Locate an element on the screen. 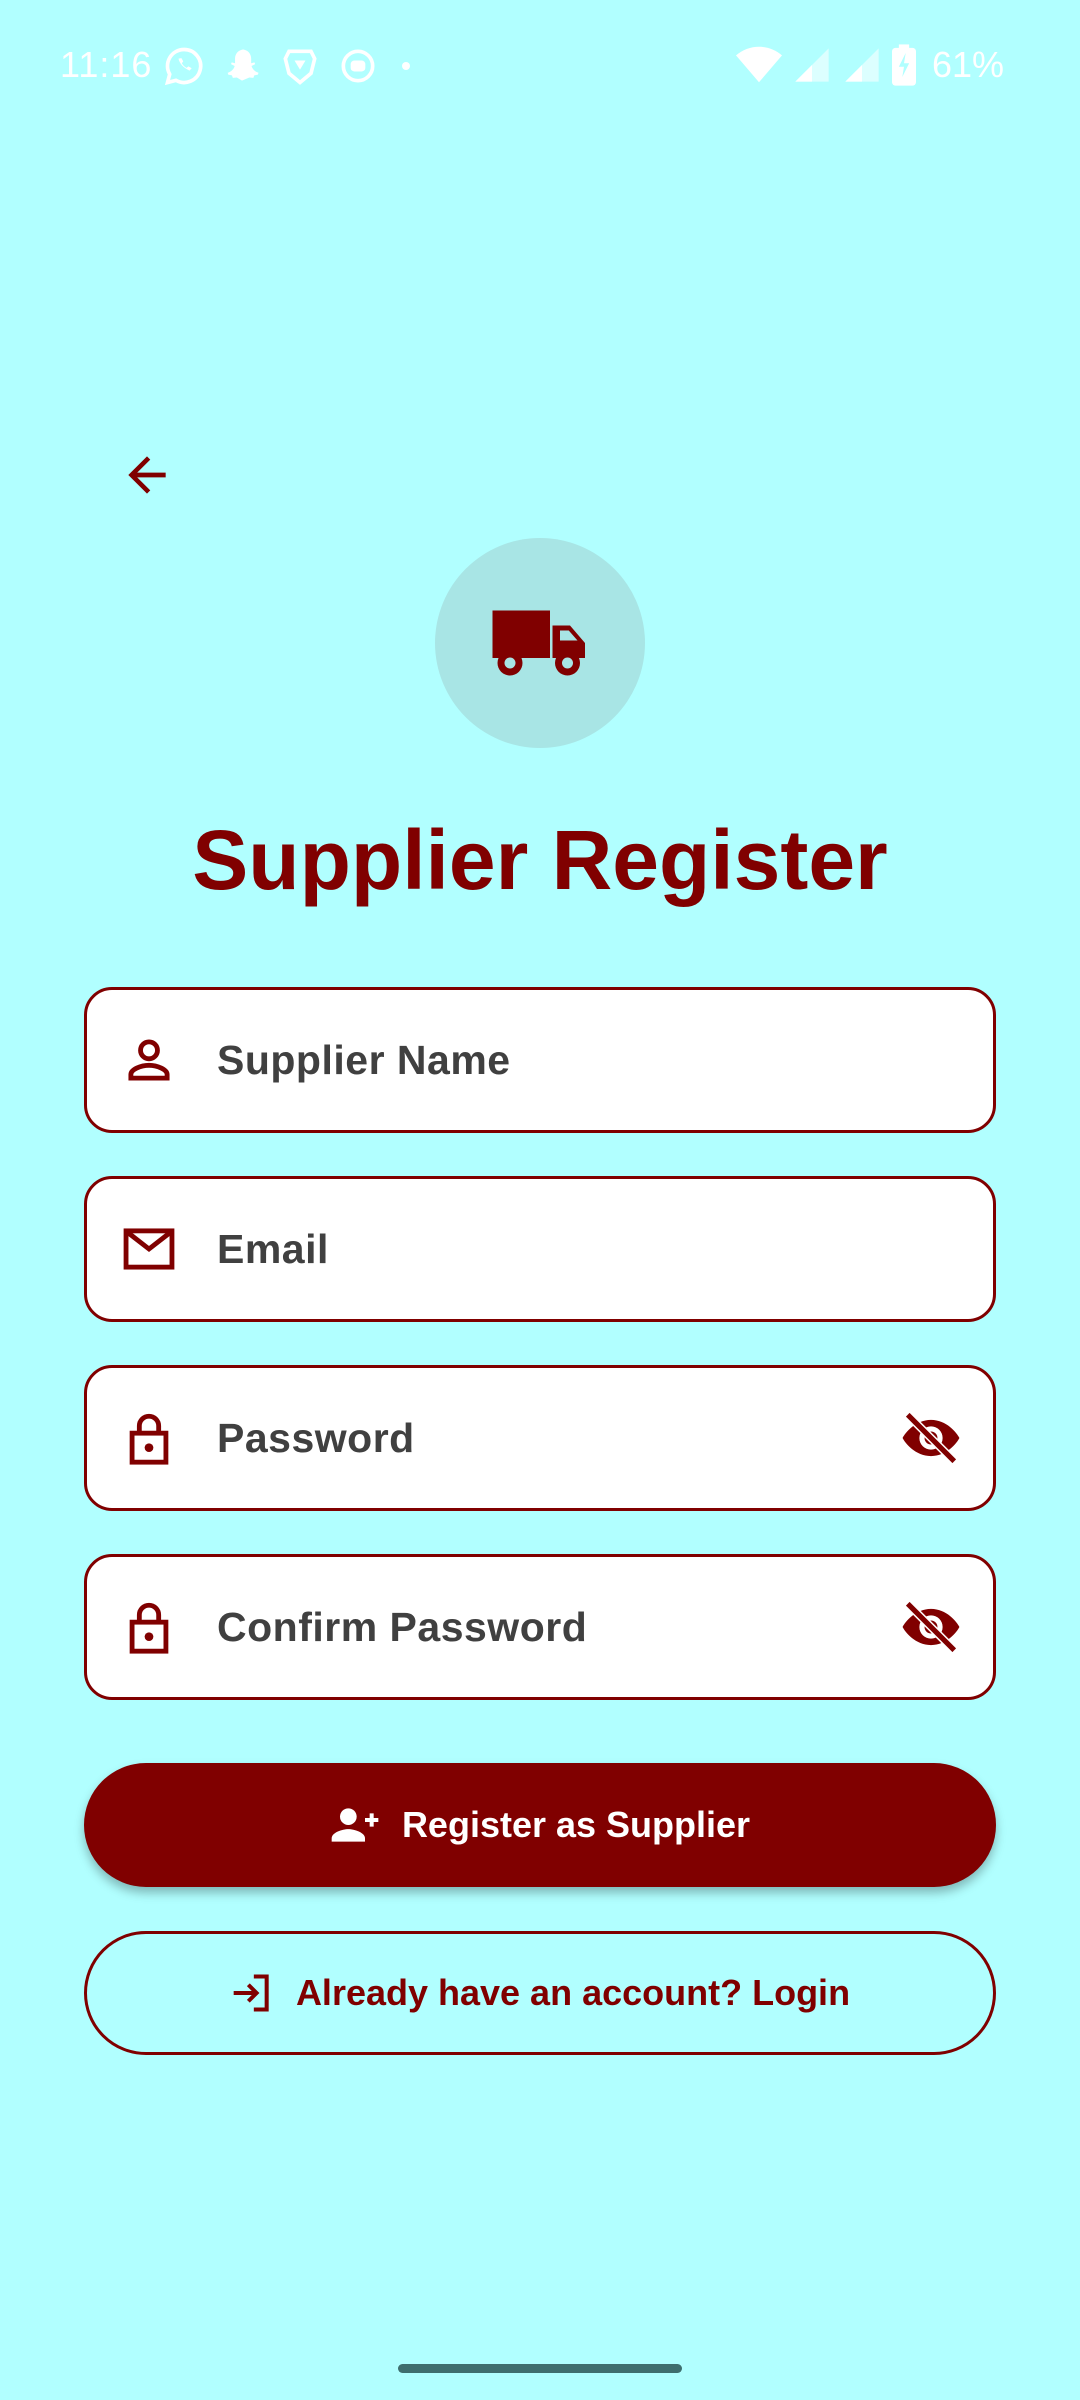 The height and width of the screenshot is (2400, 1080). register-button-label: Register as Supplier is located at coordinates (576, 1824).